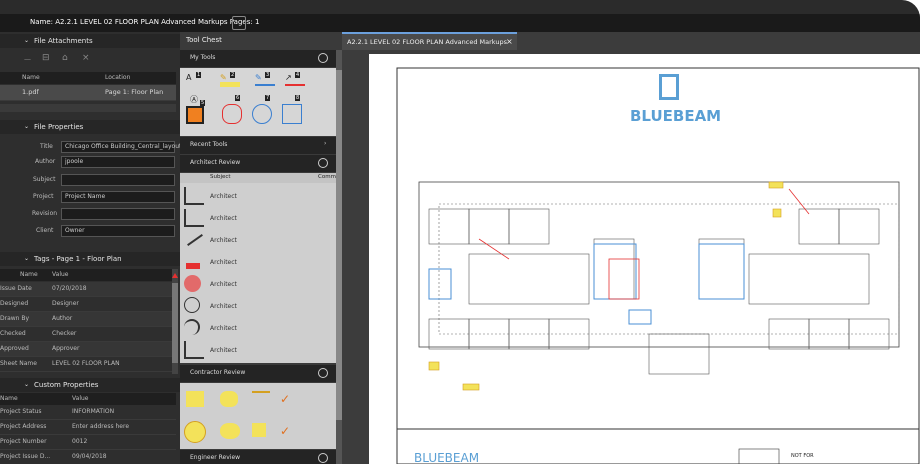 The width and height of the screenshot is (920, 464). I want to click on ellipse-tool: 7, so click(262, 109).